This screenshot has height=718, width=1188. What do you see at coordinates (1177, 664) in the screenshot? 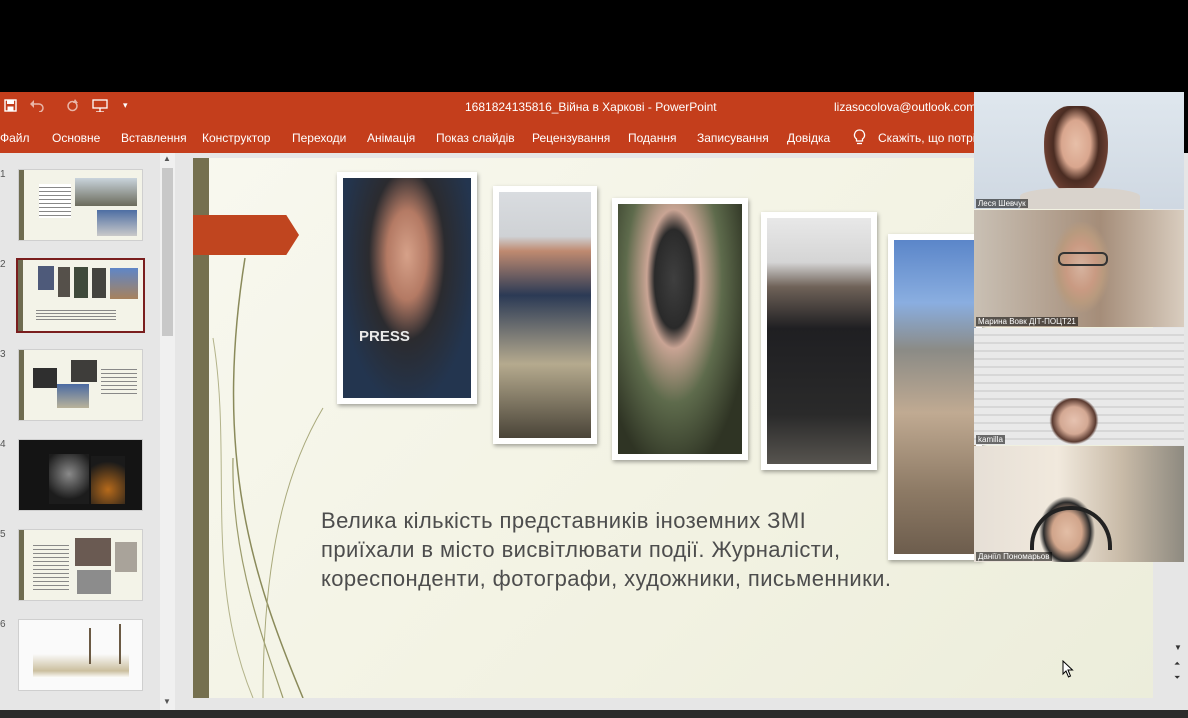
I see `previous-slide-icon: ⏶` at bounding box center [1177, 664].